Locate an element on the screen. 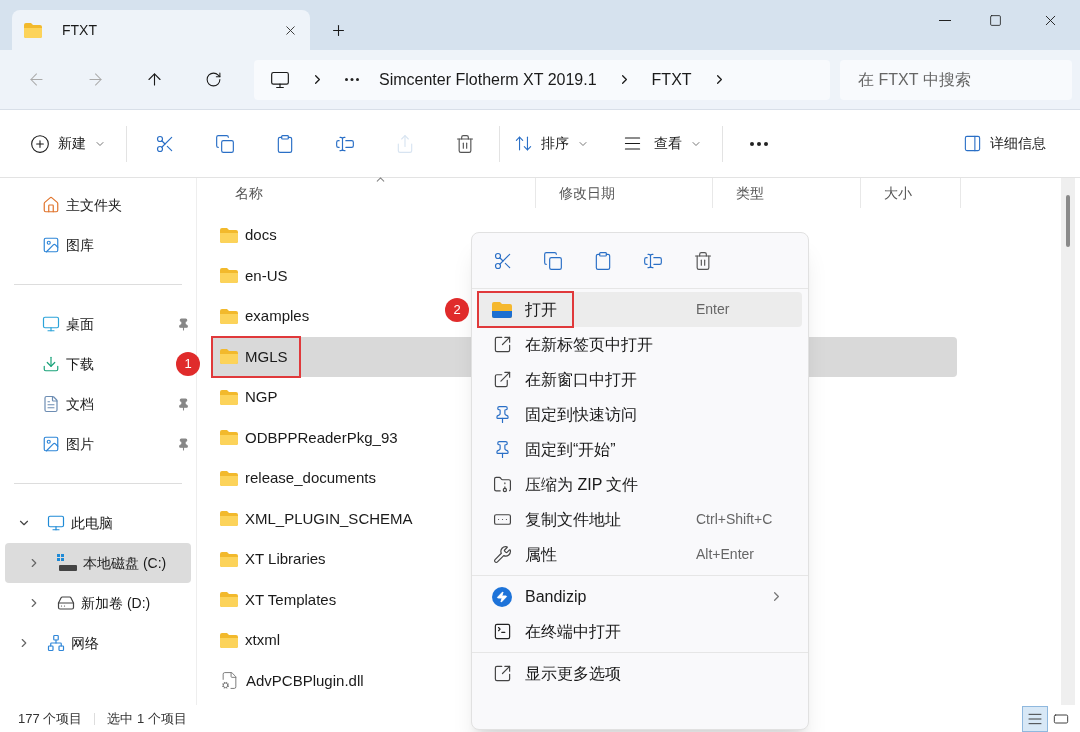 The width and height of the screenshot is (1080, 732). file-name: examples is located at coordinates (267, 316).